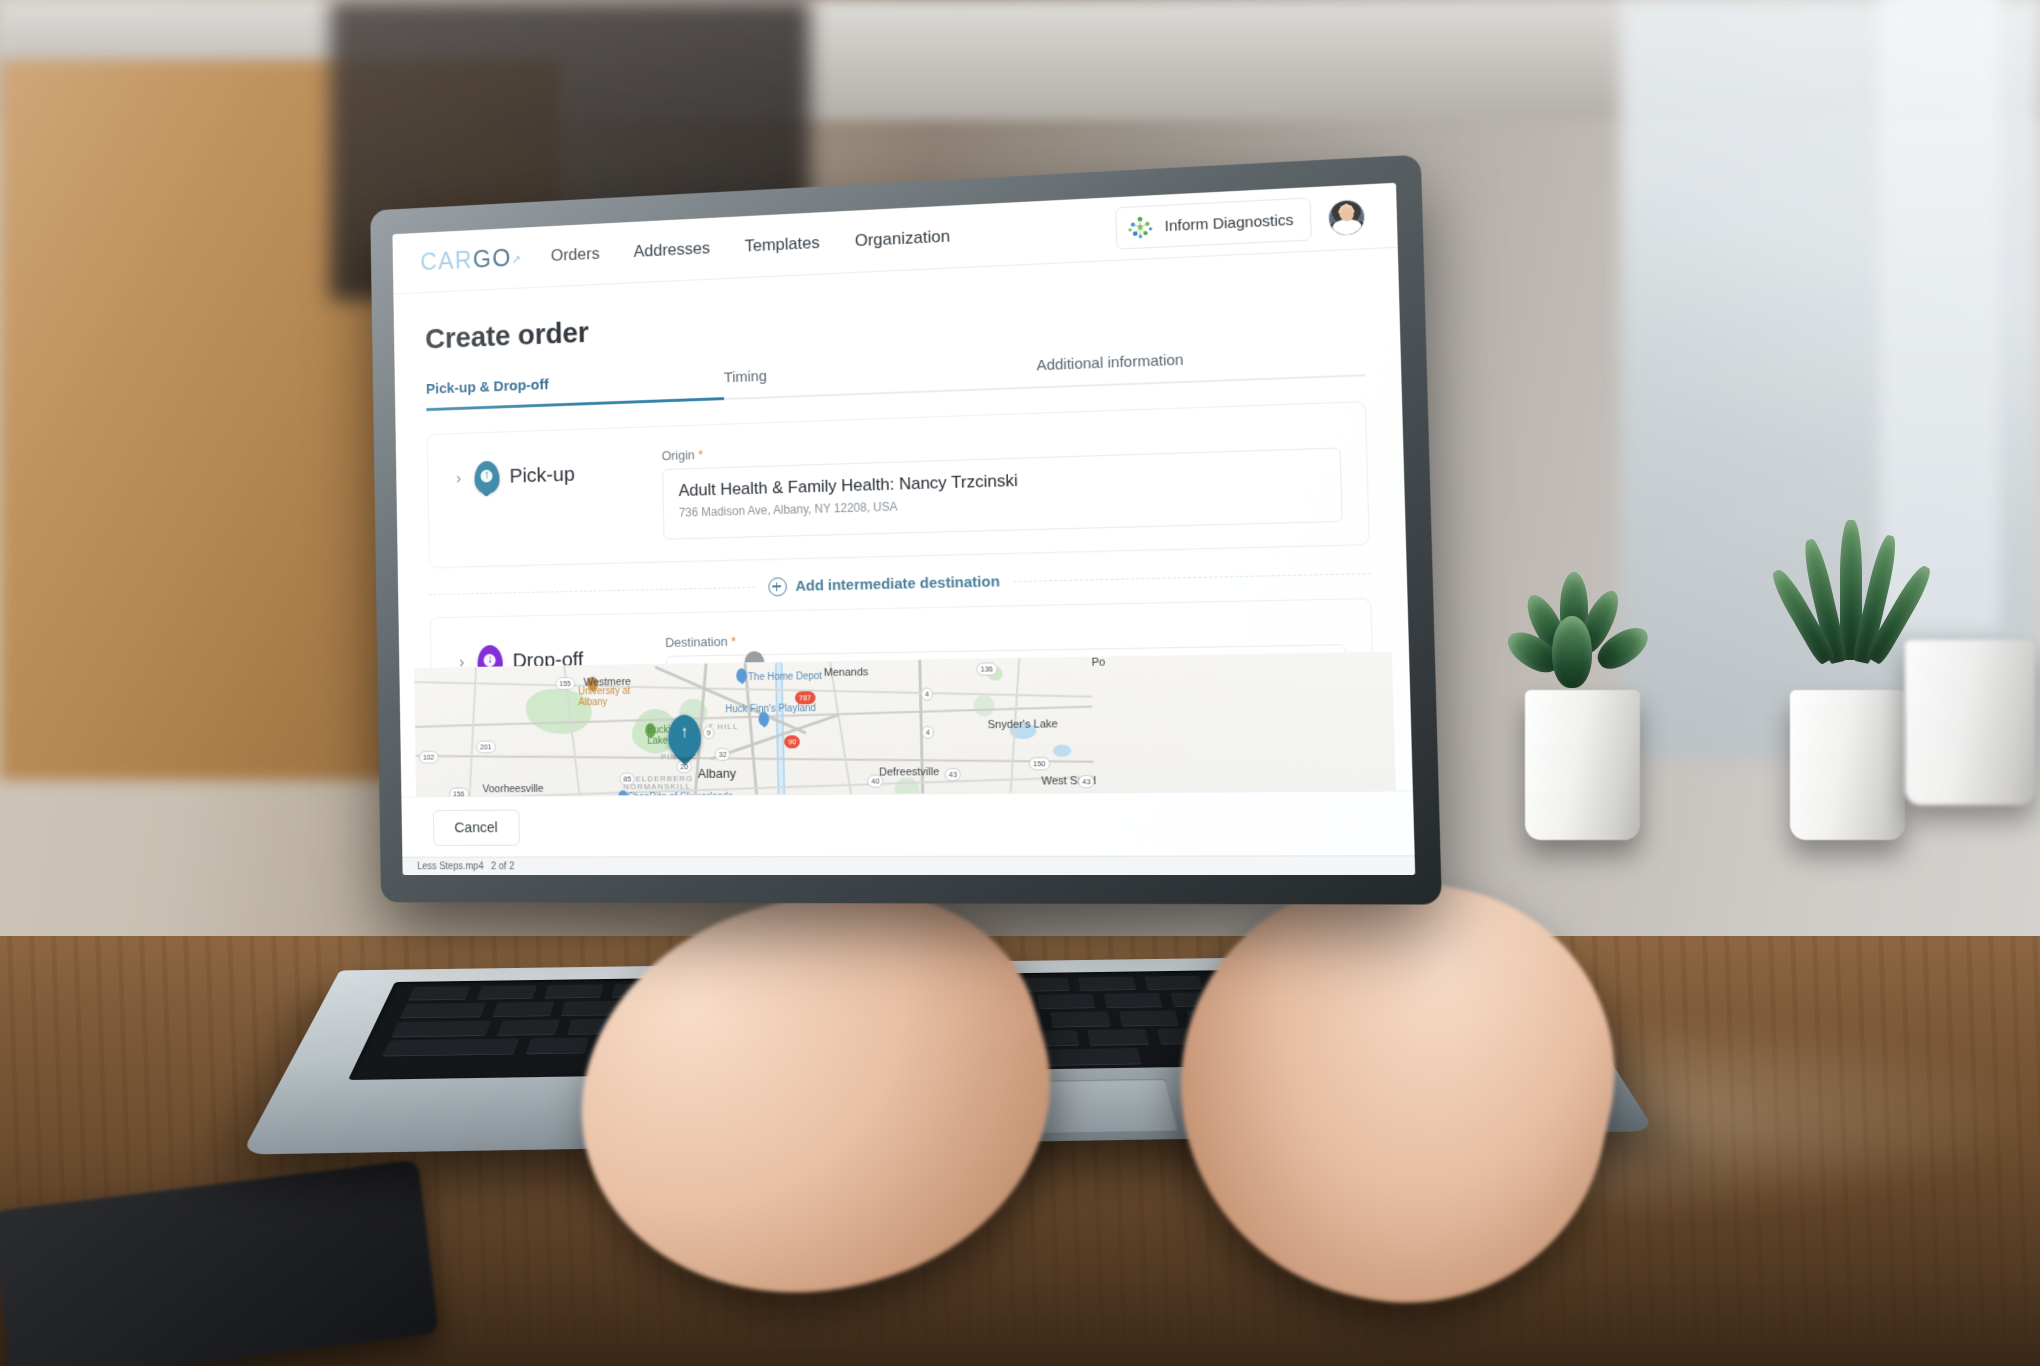  I want to click on route-shield: 85, so click(627, 779).